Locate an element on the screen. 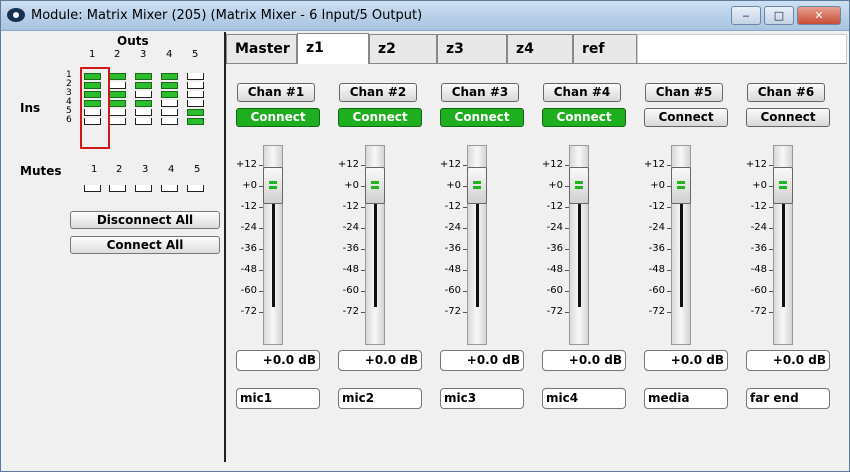 The height and width of the screenshot is (472, 850). maximize-button: □ is located at coordinates (779, 15).